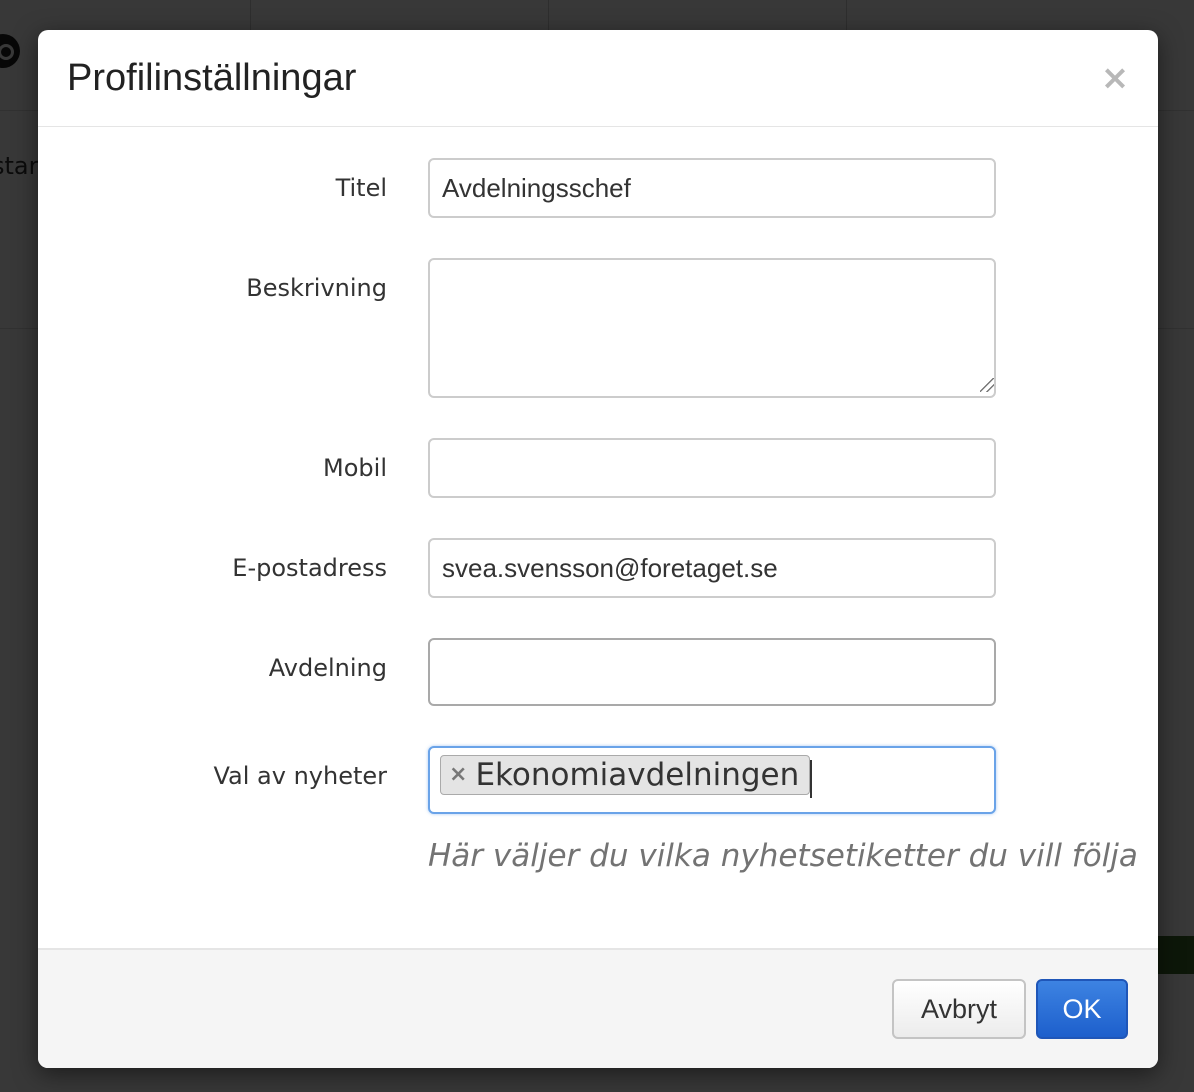  What do you see at coordinates (712, 468) in the screenshot?
I see `mobil-input` at bounding box center [712, 468].